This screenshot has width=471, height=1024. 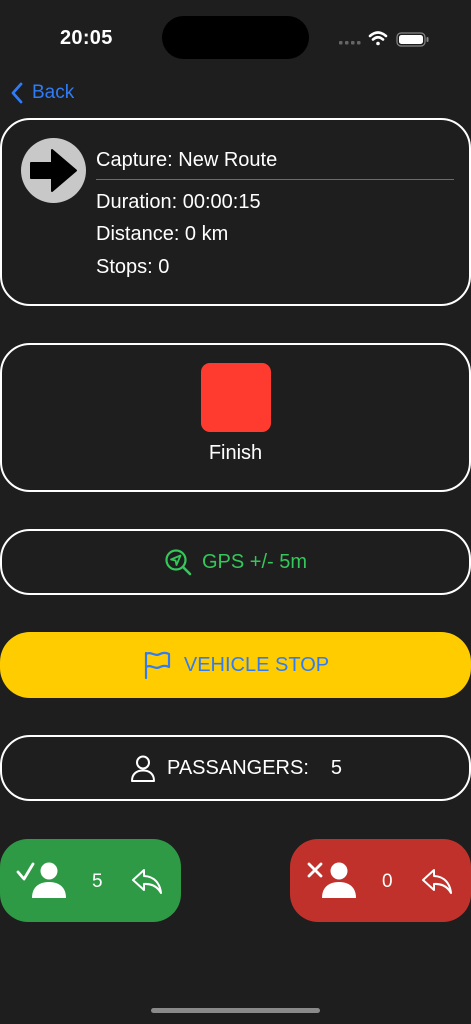 I want to click on arrow-right-icon, so click(x=53, y=170).